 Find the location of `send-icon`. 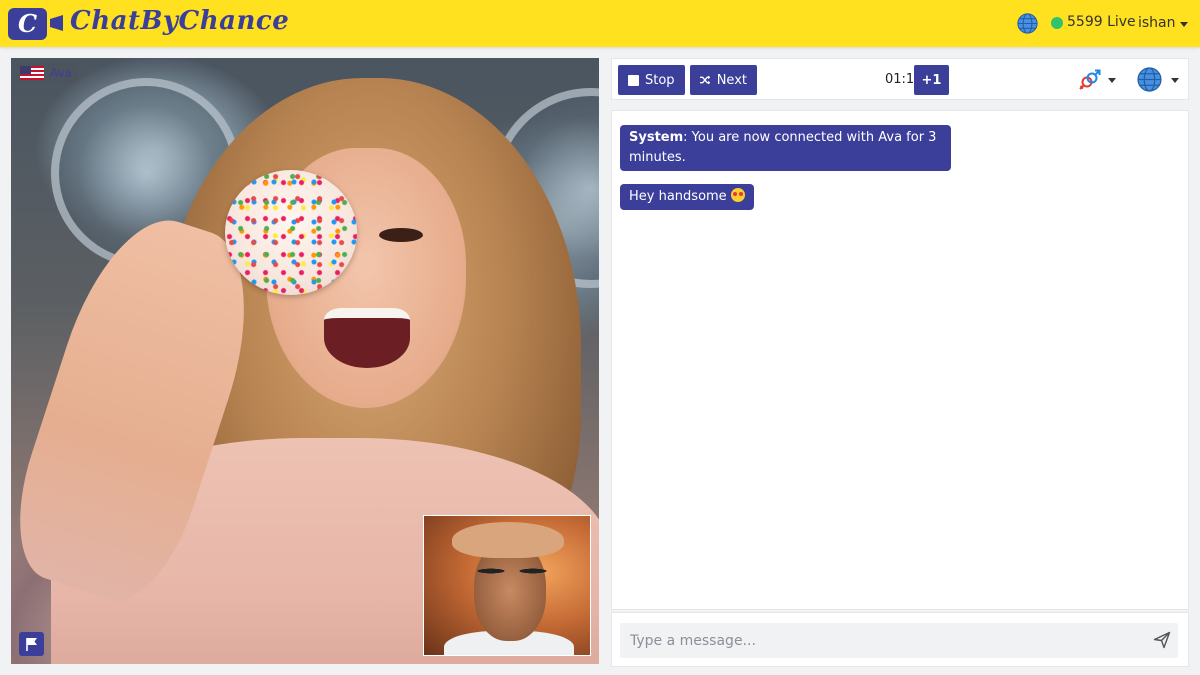

send-icon is located at coordinates (1162, 640).